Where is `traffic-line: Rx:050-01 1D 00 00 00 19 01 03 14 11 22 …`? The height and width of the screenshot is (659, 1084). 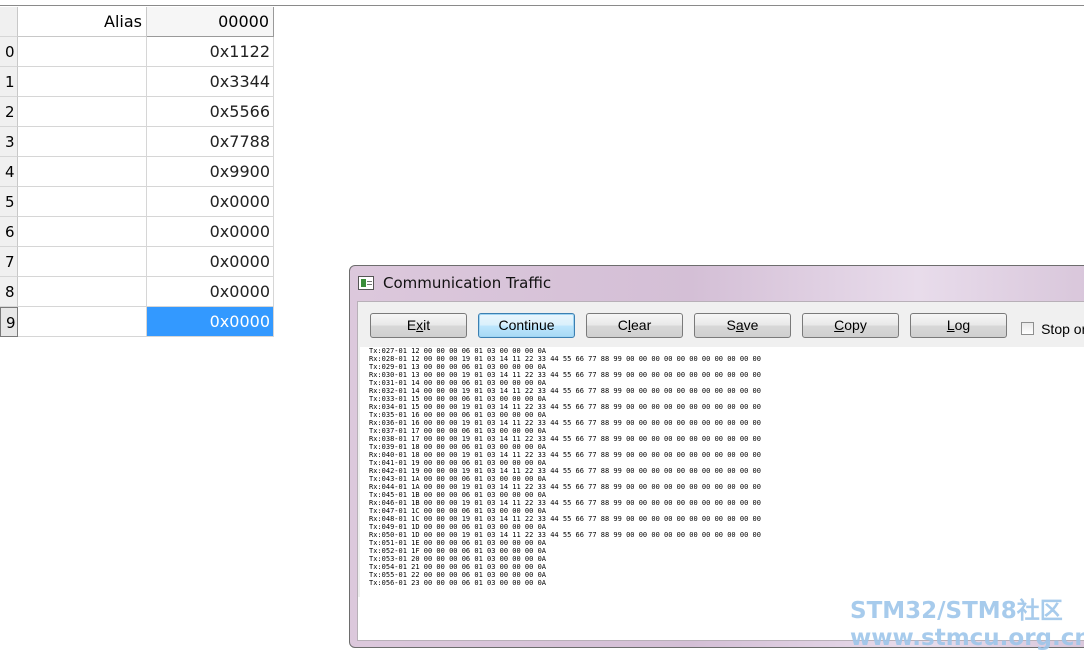 traffic-line: Rx:050-01 1D 00 00 00 19 01 03 14 11 22 … is located at coordinates (565, 535).